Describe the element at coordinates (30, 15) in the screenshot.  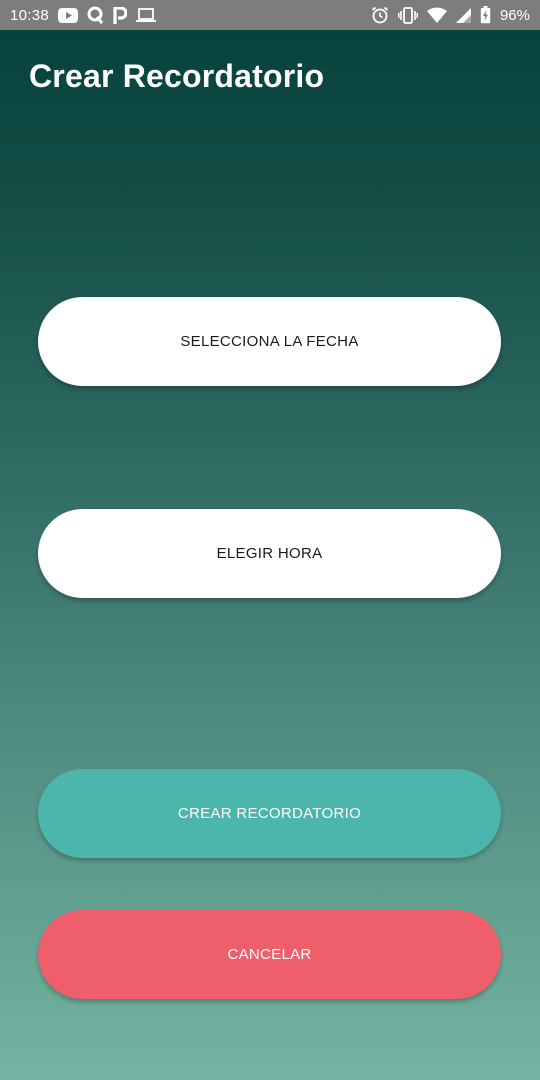
I see `status-time: 10:38` at that location.